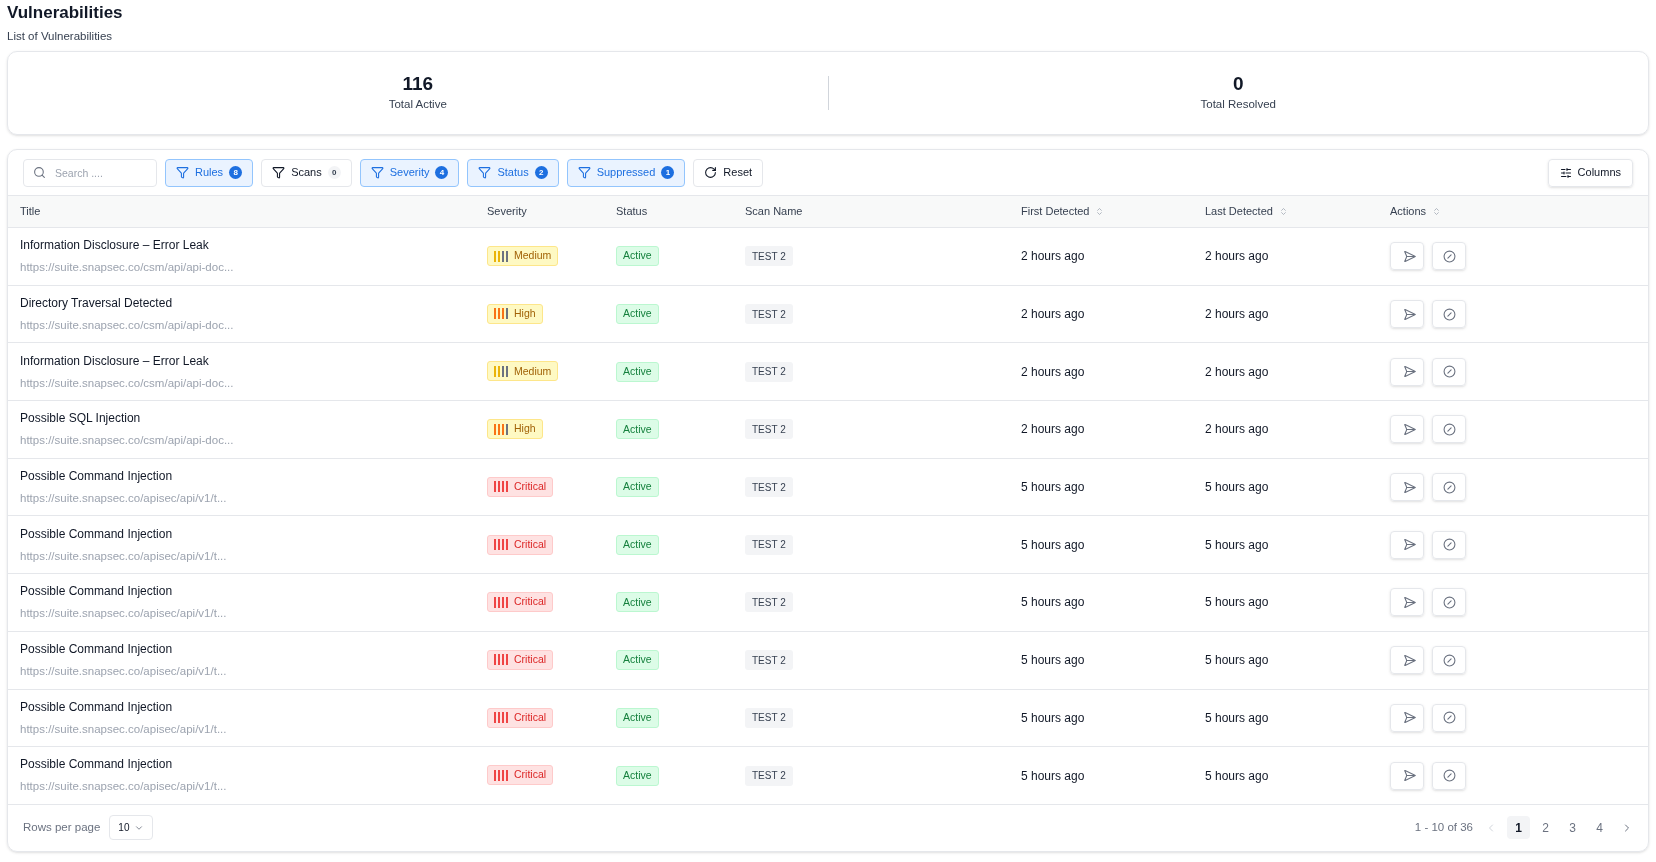  I want to click on column-header: Status, so click(632, 212).